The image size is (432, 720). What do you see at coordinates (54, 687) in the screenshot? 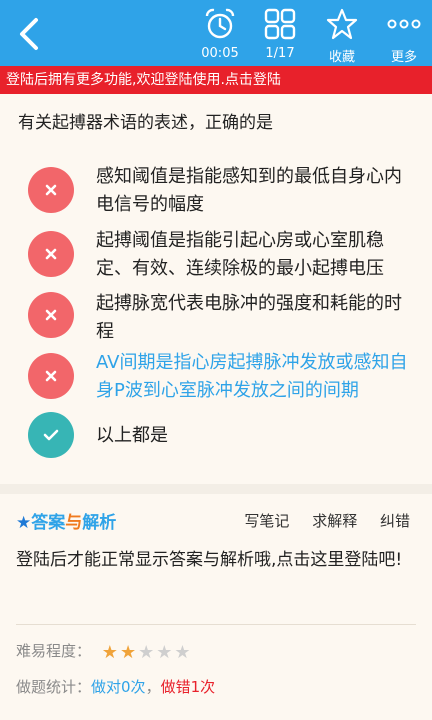
I see `stats-label: 做题统计：` at bounding box center [54, 687].